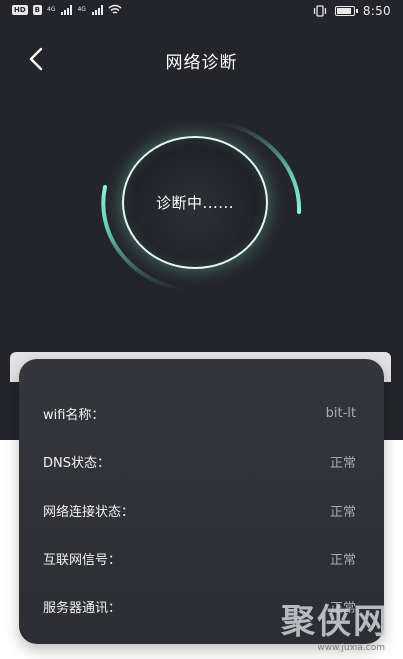 This screenshot has height=659, width=403. I want to click on info-row-dns: DNS状态： 正常, so click(199, 461).